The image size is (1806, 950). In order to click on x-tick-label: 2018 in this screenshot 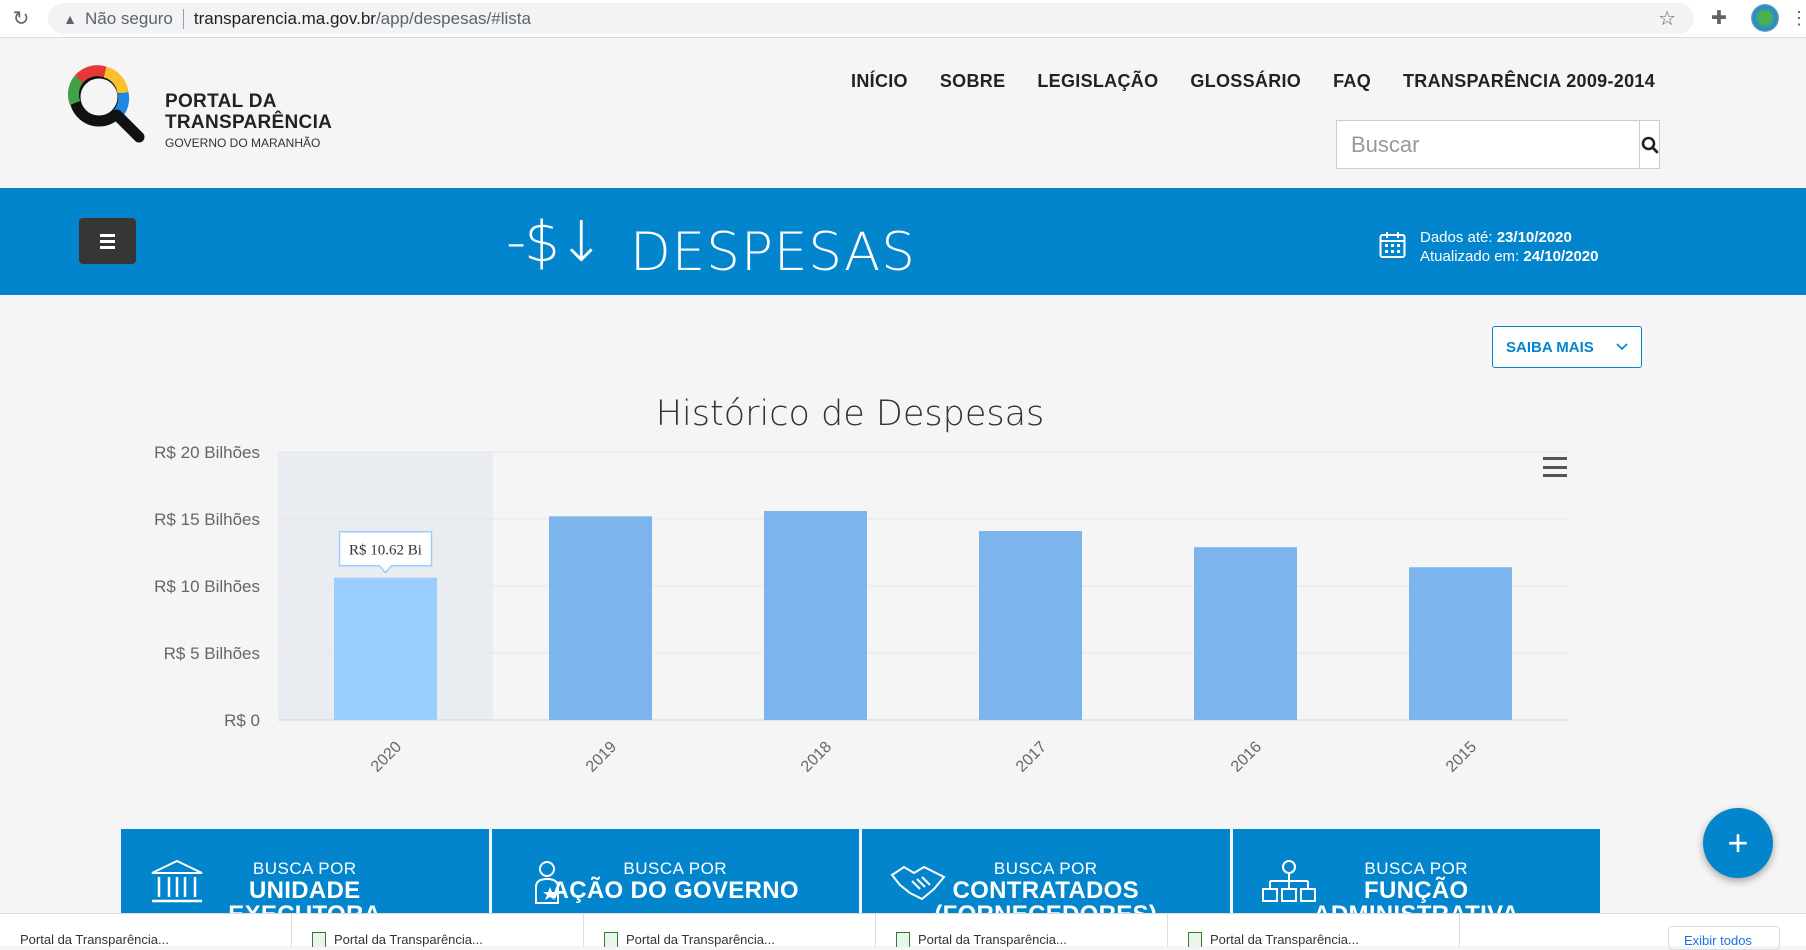, I will do `click(816, 756)`.